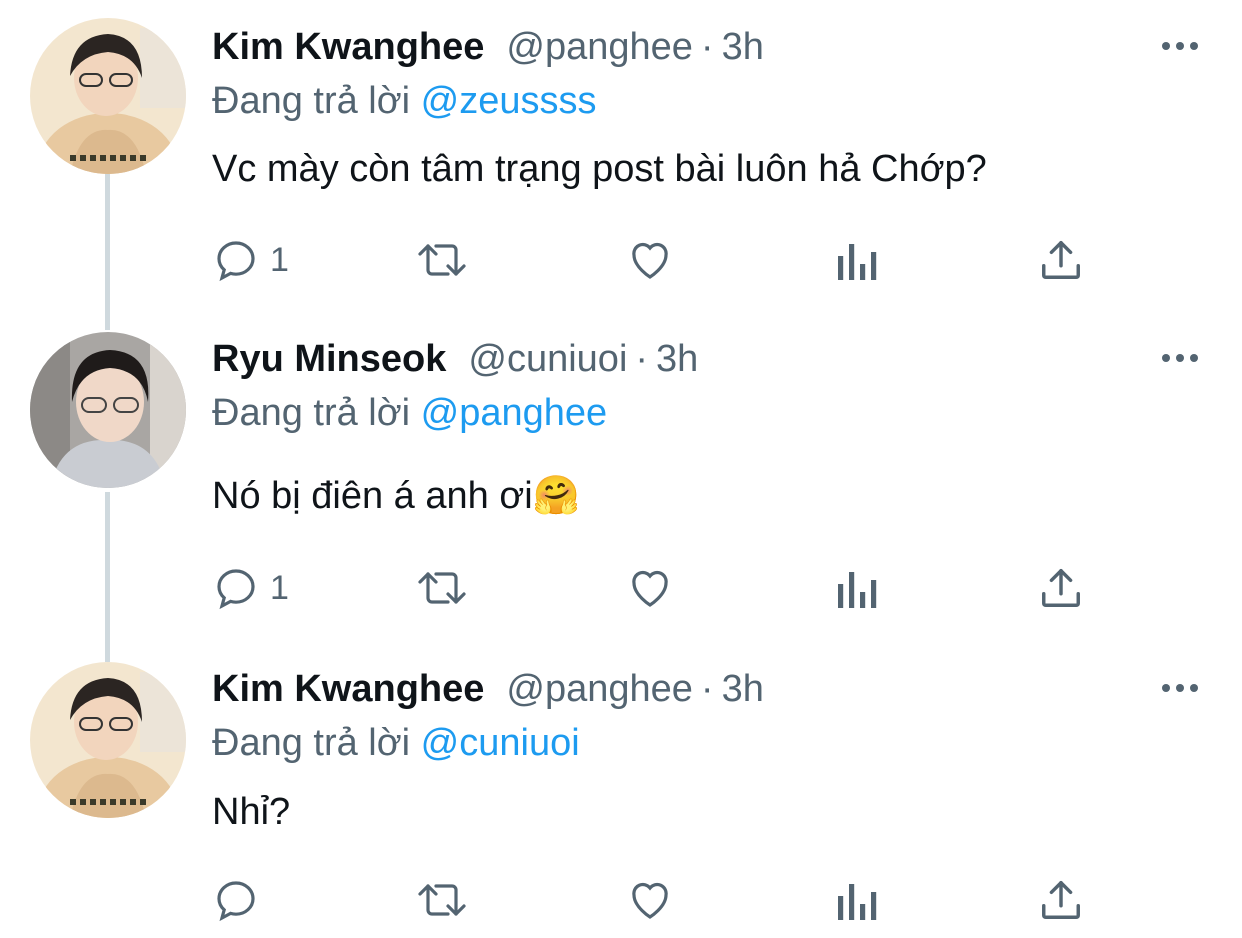  I want to click on replying-to: Đang trả lời @zeussss, so click(404, 101).